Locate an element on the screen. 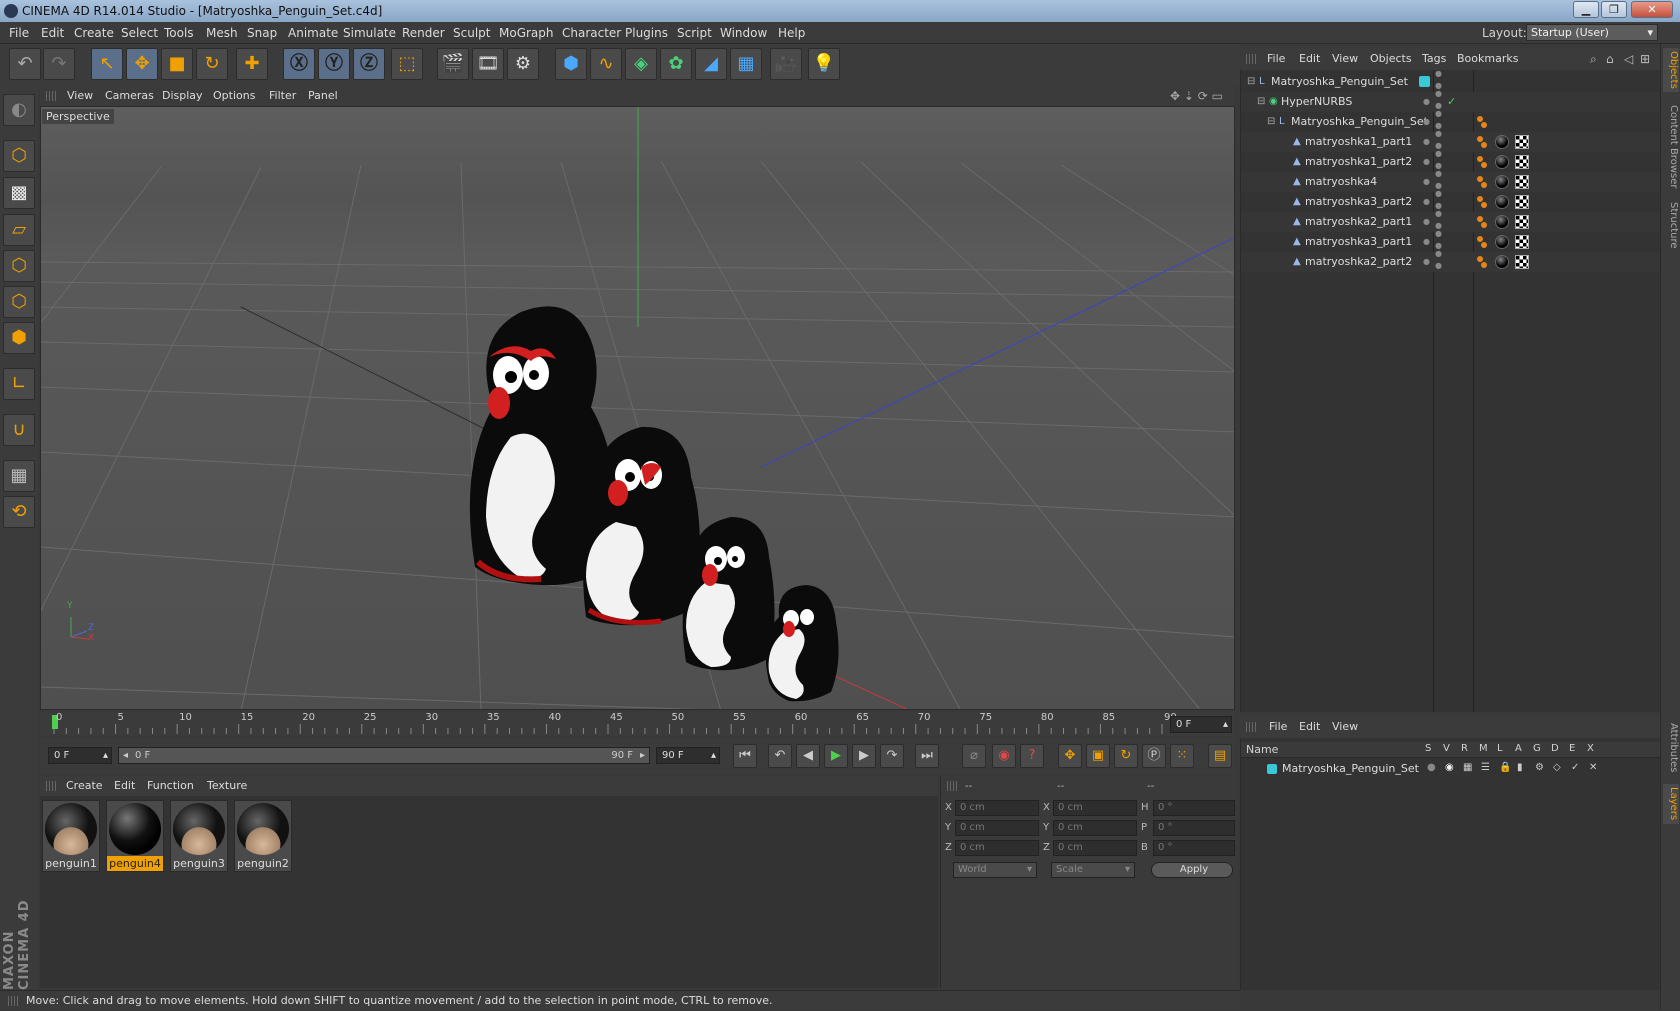 The width and height of the screenshot is (1680, 1011). play-icon: ▶ is located at coordinates (836, 756).